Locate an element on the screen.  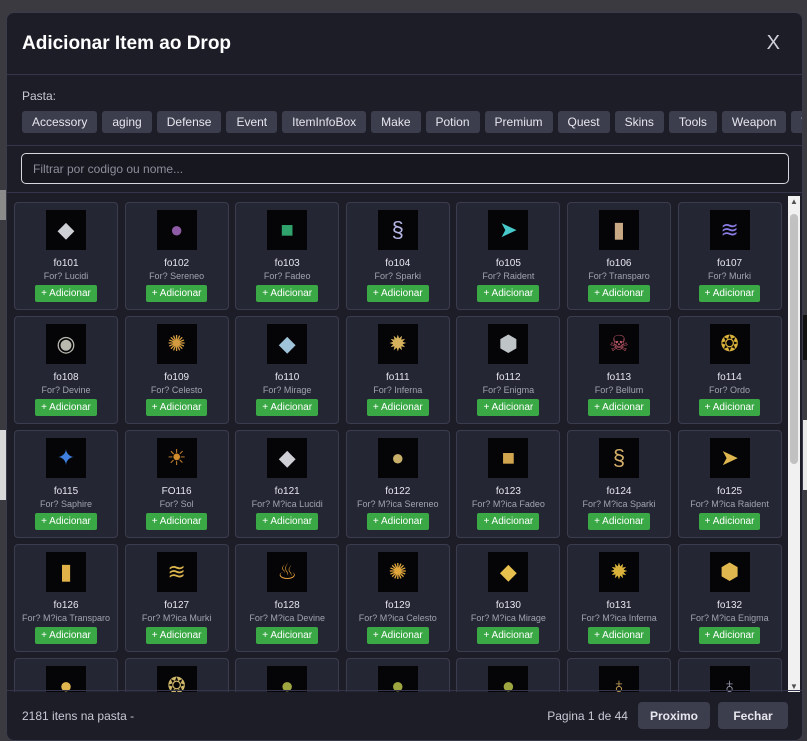
item-name: For? M?ica Enigma is located at coordinates (729, 618).